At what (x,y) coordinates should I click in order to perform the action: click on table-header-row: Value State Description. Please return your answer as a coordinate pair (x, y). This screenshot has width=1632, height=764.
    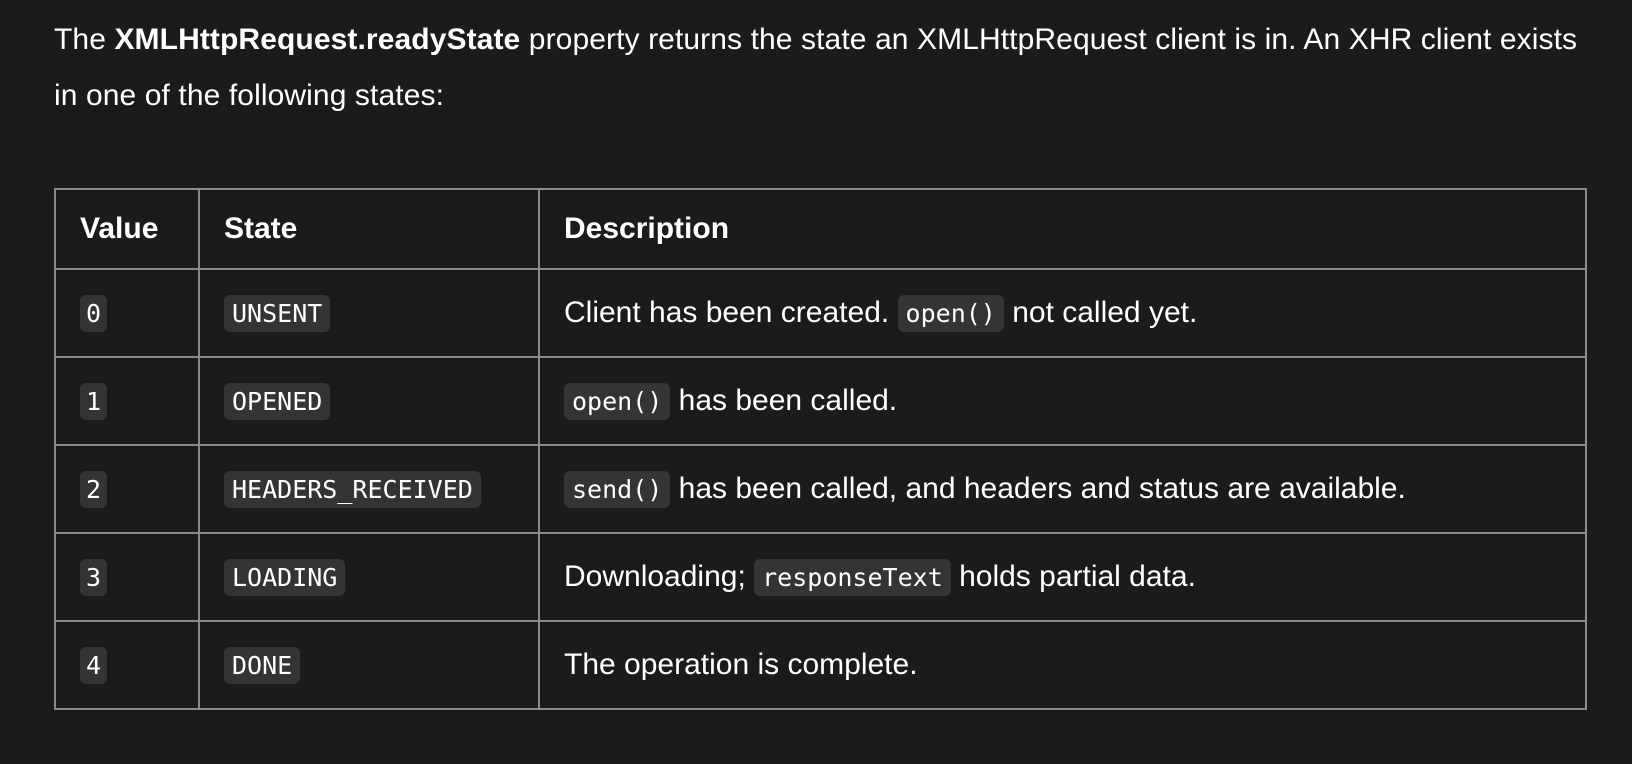
    Looking at the image, I should click on (820, 229).